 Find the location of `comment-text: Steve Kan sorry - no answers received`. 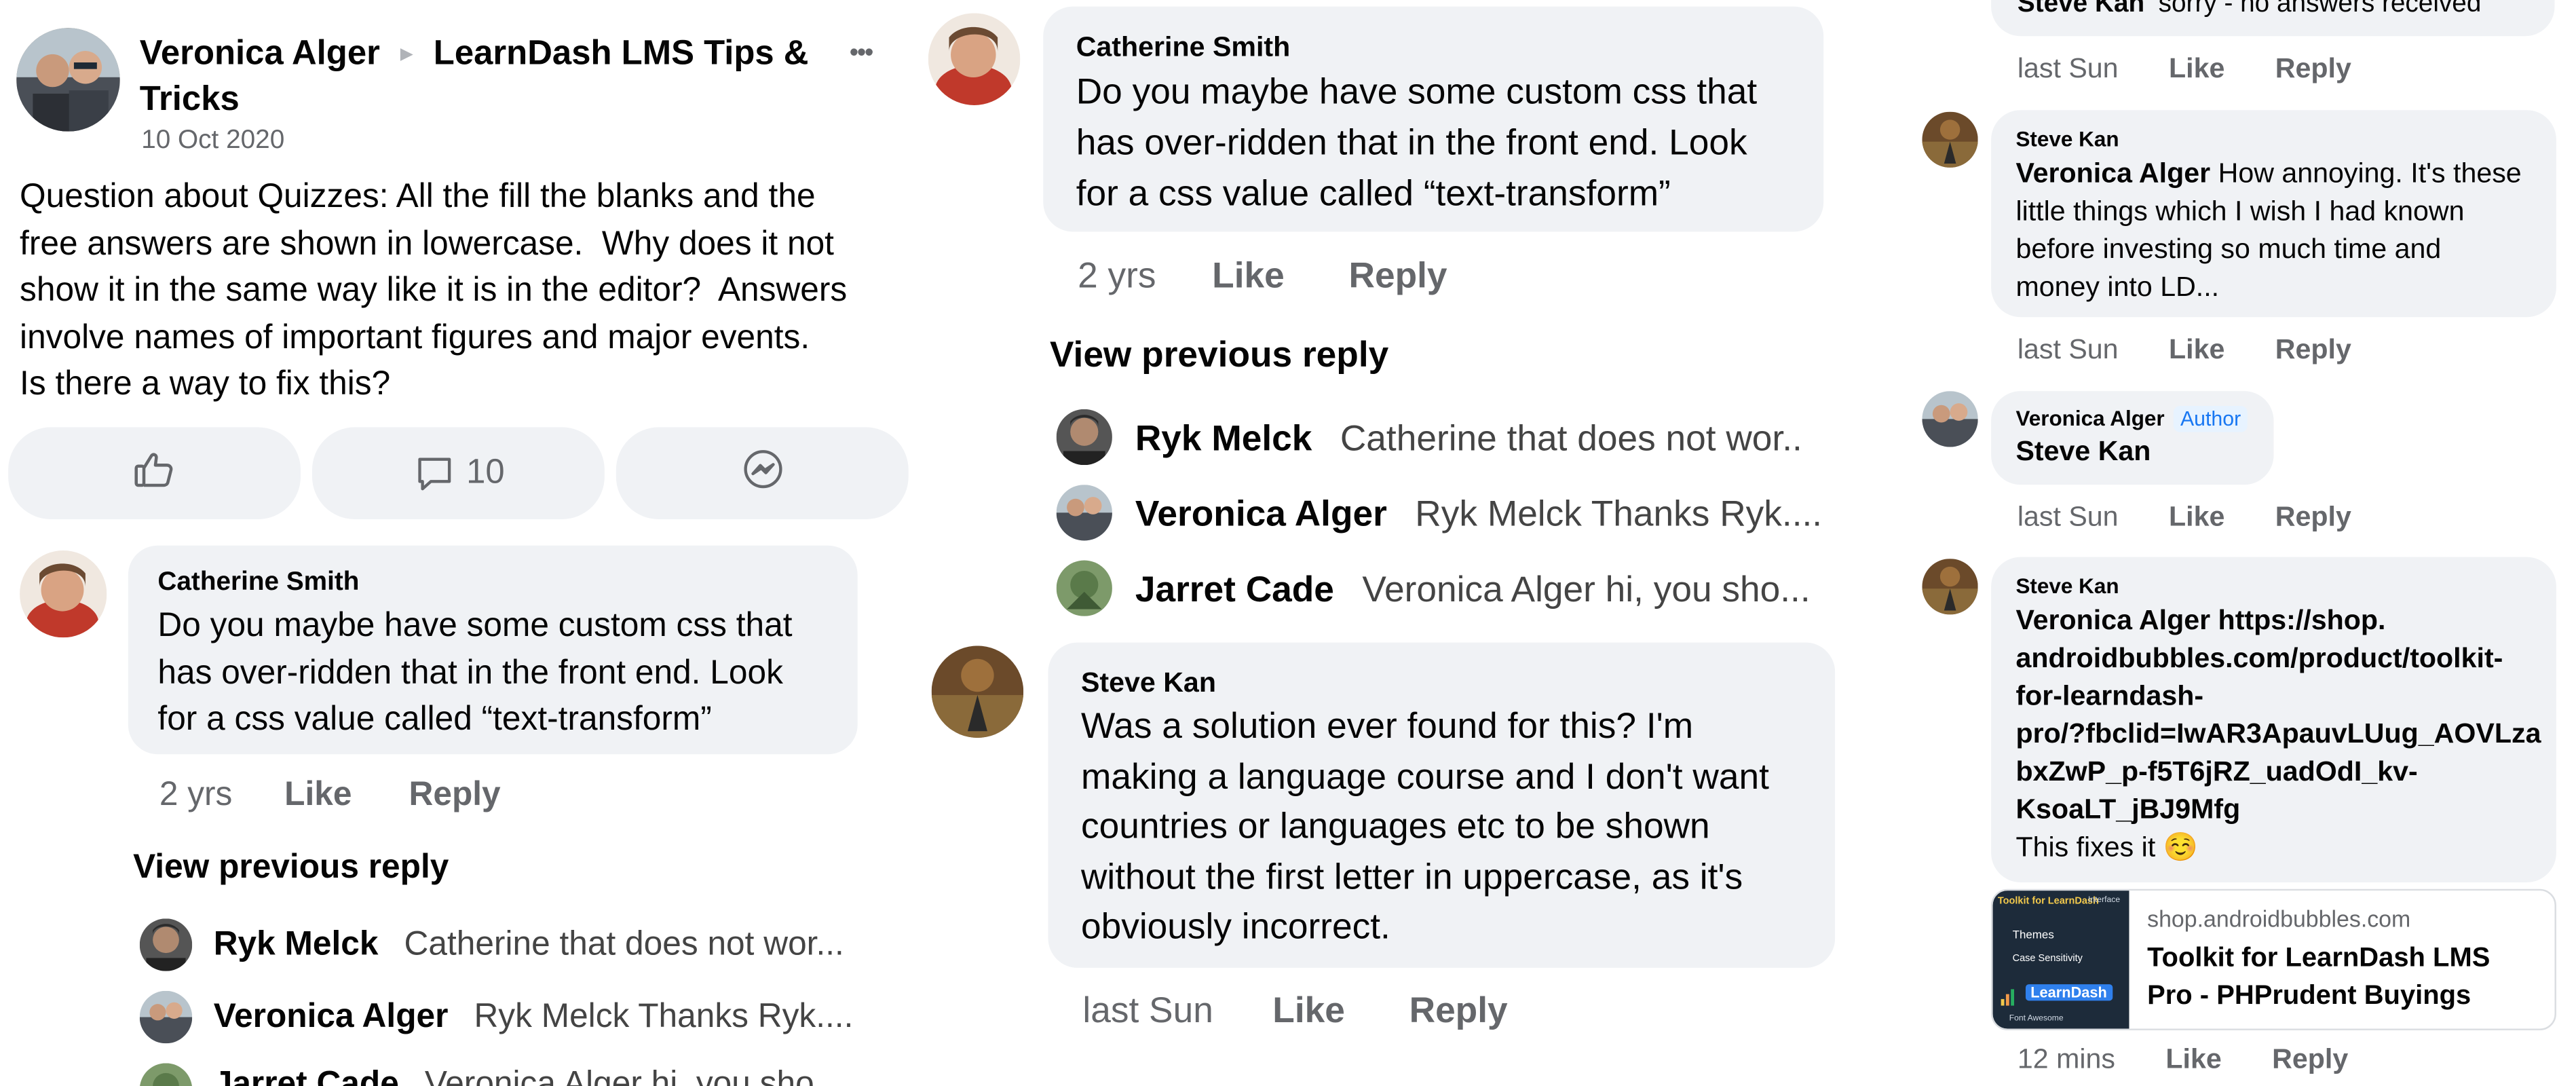

comment-text: Steve Kan sorry - no answers received is located at coordinates (2250, 10).